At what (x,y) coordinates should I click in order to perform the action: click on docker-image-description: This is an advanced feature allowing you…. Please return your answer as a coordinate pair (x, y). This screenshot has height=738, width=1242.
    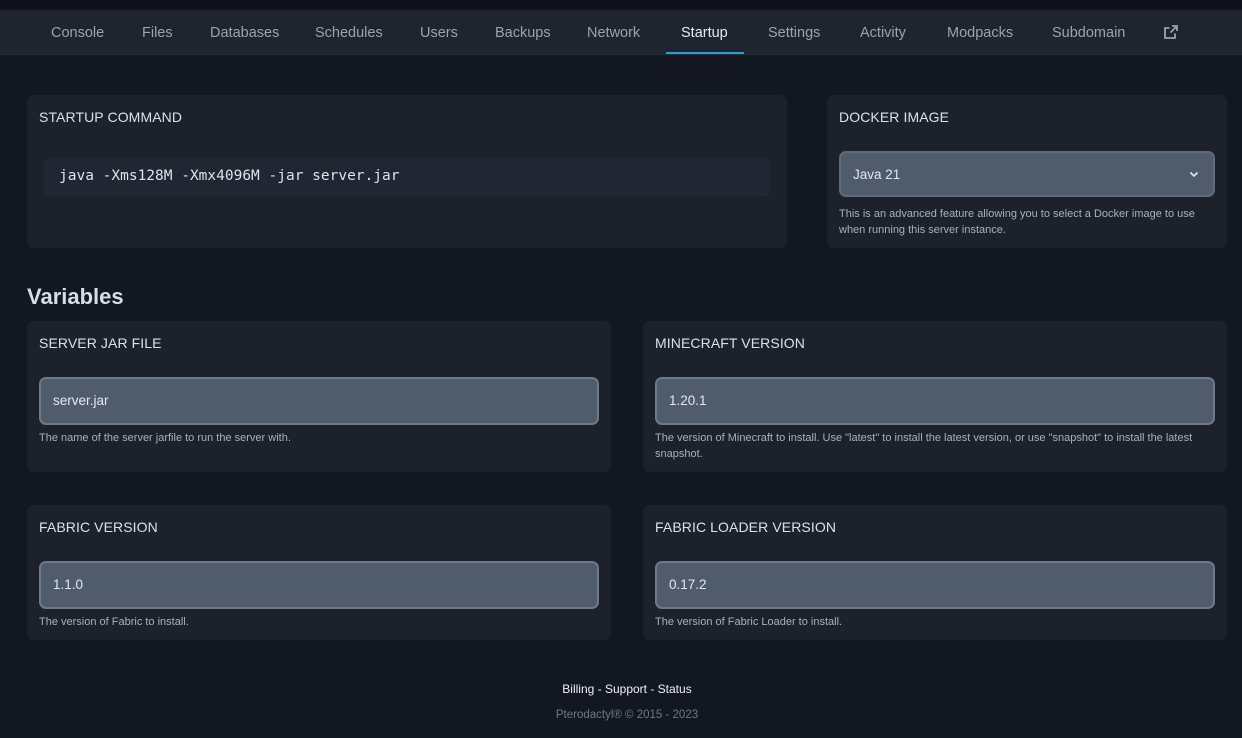
    Looking at the image, I should click on (1017, 222).